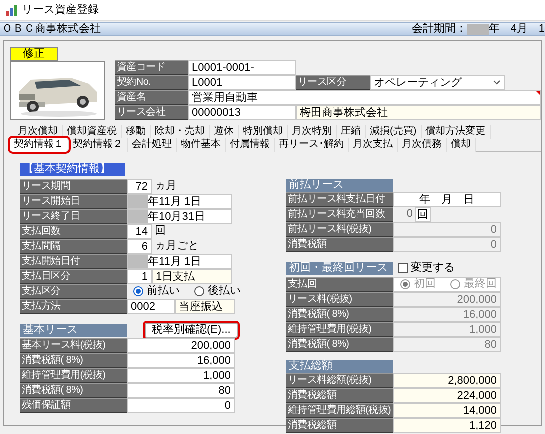  Describe the element at coordinates (516, 29) in the screenshot. I see `period-value: 年 4月 1` at that location.